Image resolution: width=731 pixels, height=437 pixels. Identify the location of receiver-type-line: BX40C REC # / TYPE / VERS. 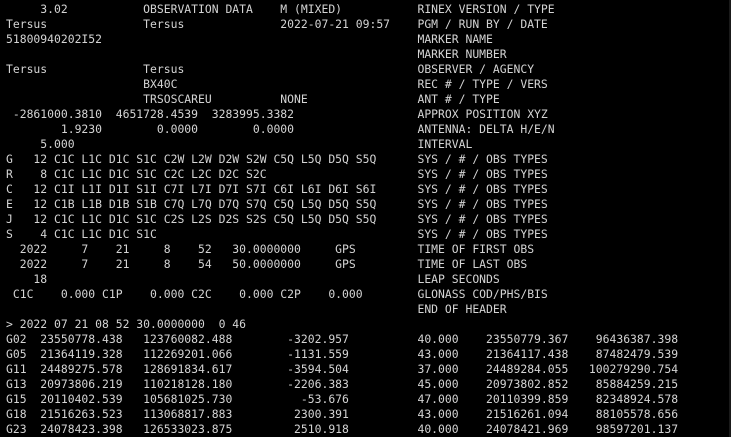
(277, 84).